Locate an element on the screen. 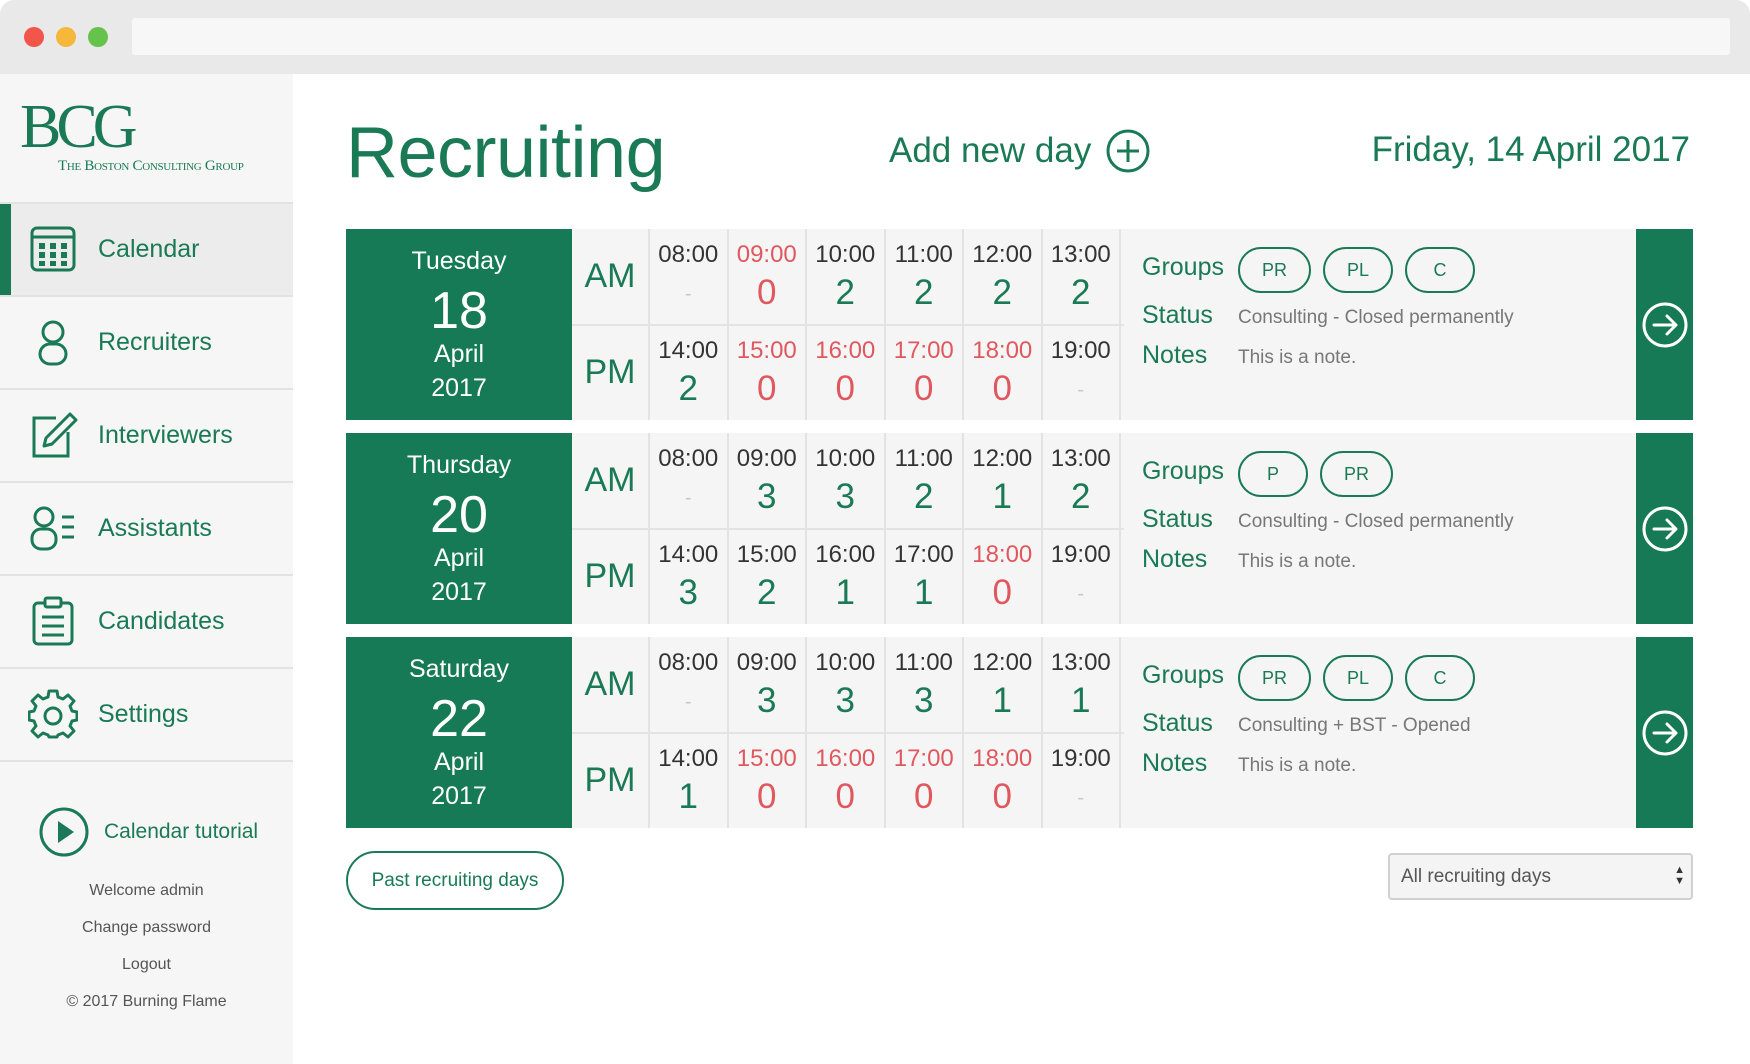 The height and width of the screenshot is (1064, 1750). slot-time: 08:00 is located at coordinates (688, 254).